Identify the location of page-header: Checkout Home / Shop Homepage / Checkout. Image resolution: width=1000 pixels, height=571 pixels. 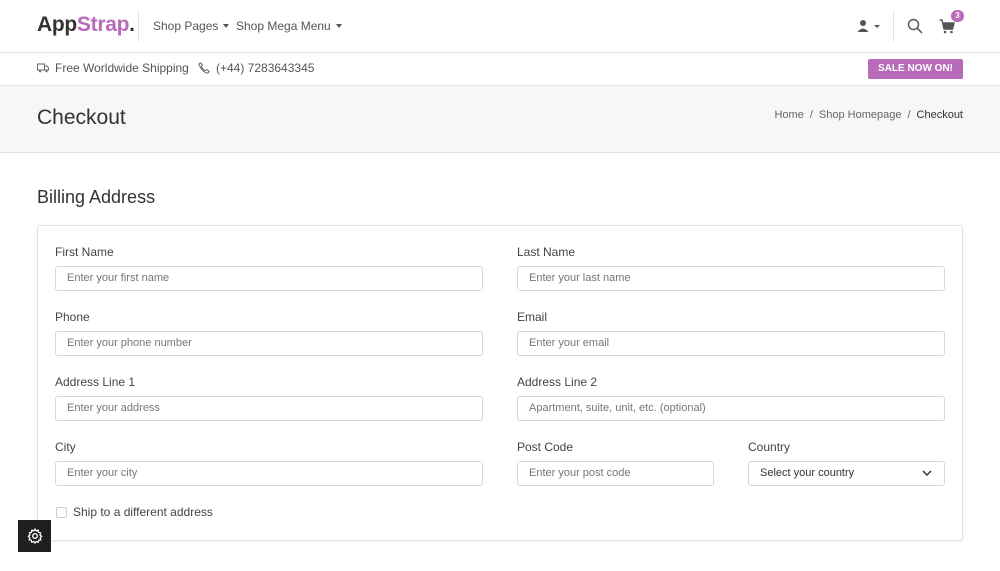
(500, 119).